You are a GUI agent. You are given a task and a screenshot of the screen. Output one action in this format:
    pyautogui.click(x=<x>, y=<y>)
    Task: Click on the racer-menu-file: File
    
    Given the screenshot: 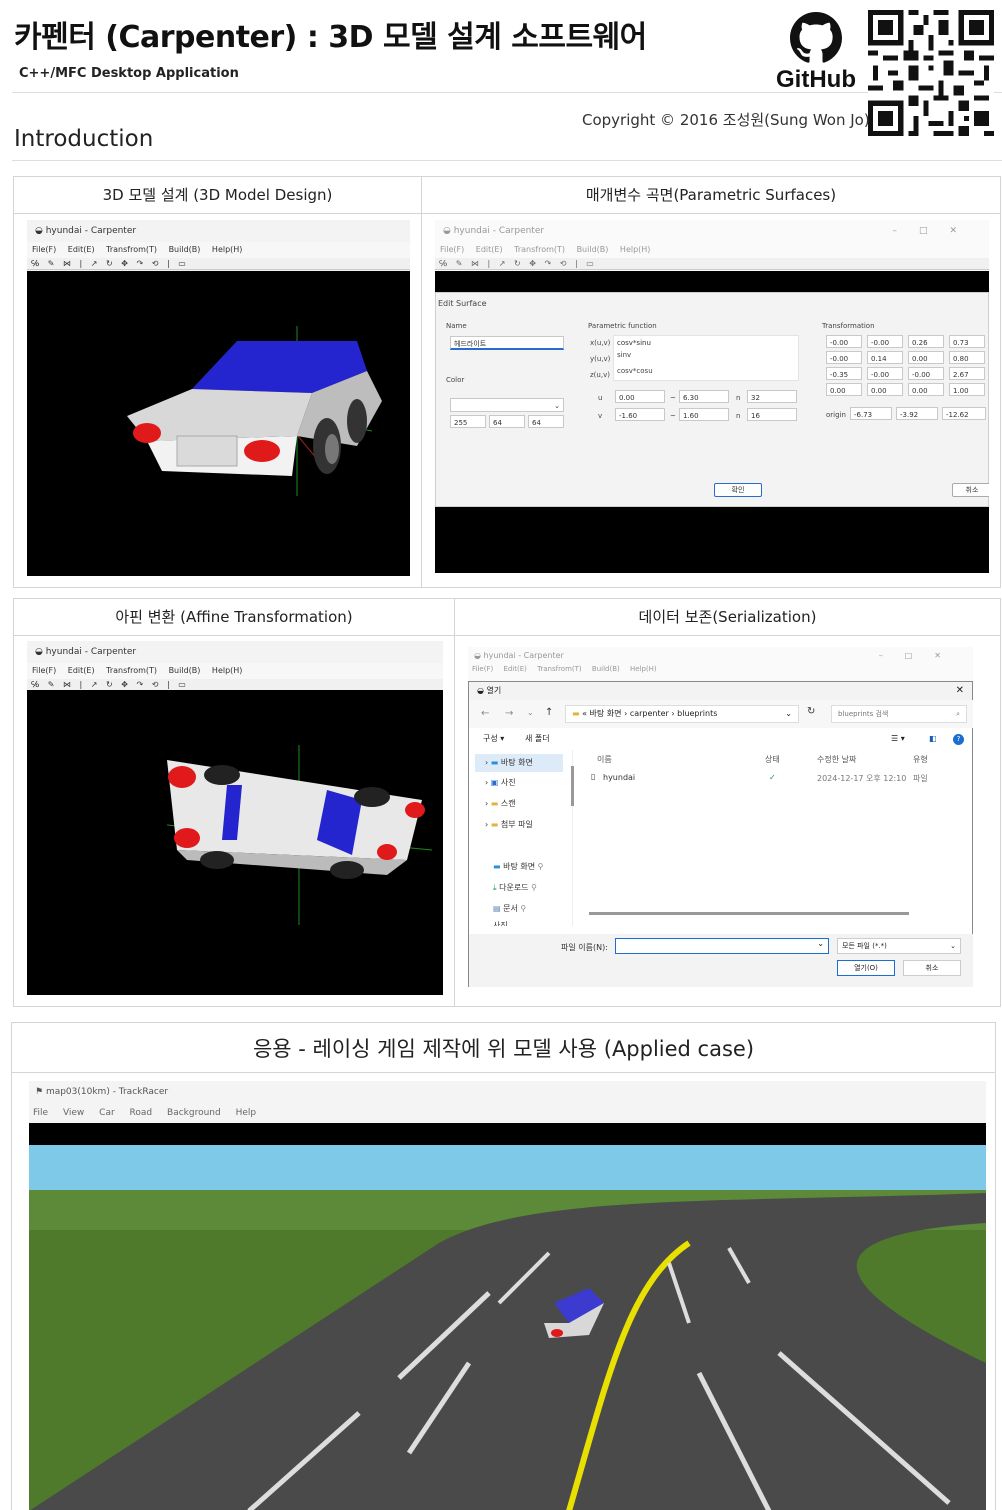 What is the action you would take?
    pyautogui.click(x=40, y=1113)
    